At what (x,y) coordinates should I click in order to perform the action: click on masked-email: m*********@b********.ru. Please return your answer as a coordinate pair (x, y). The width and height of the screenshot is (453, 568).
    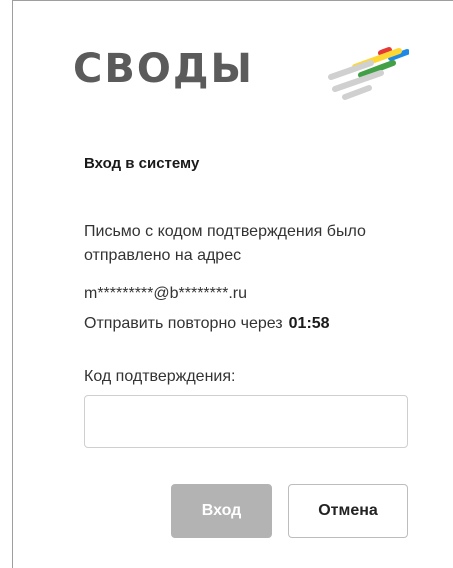
    Looking at the image, I should click on (165, 293).